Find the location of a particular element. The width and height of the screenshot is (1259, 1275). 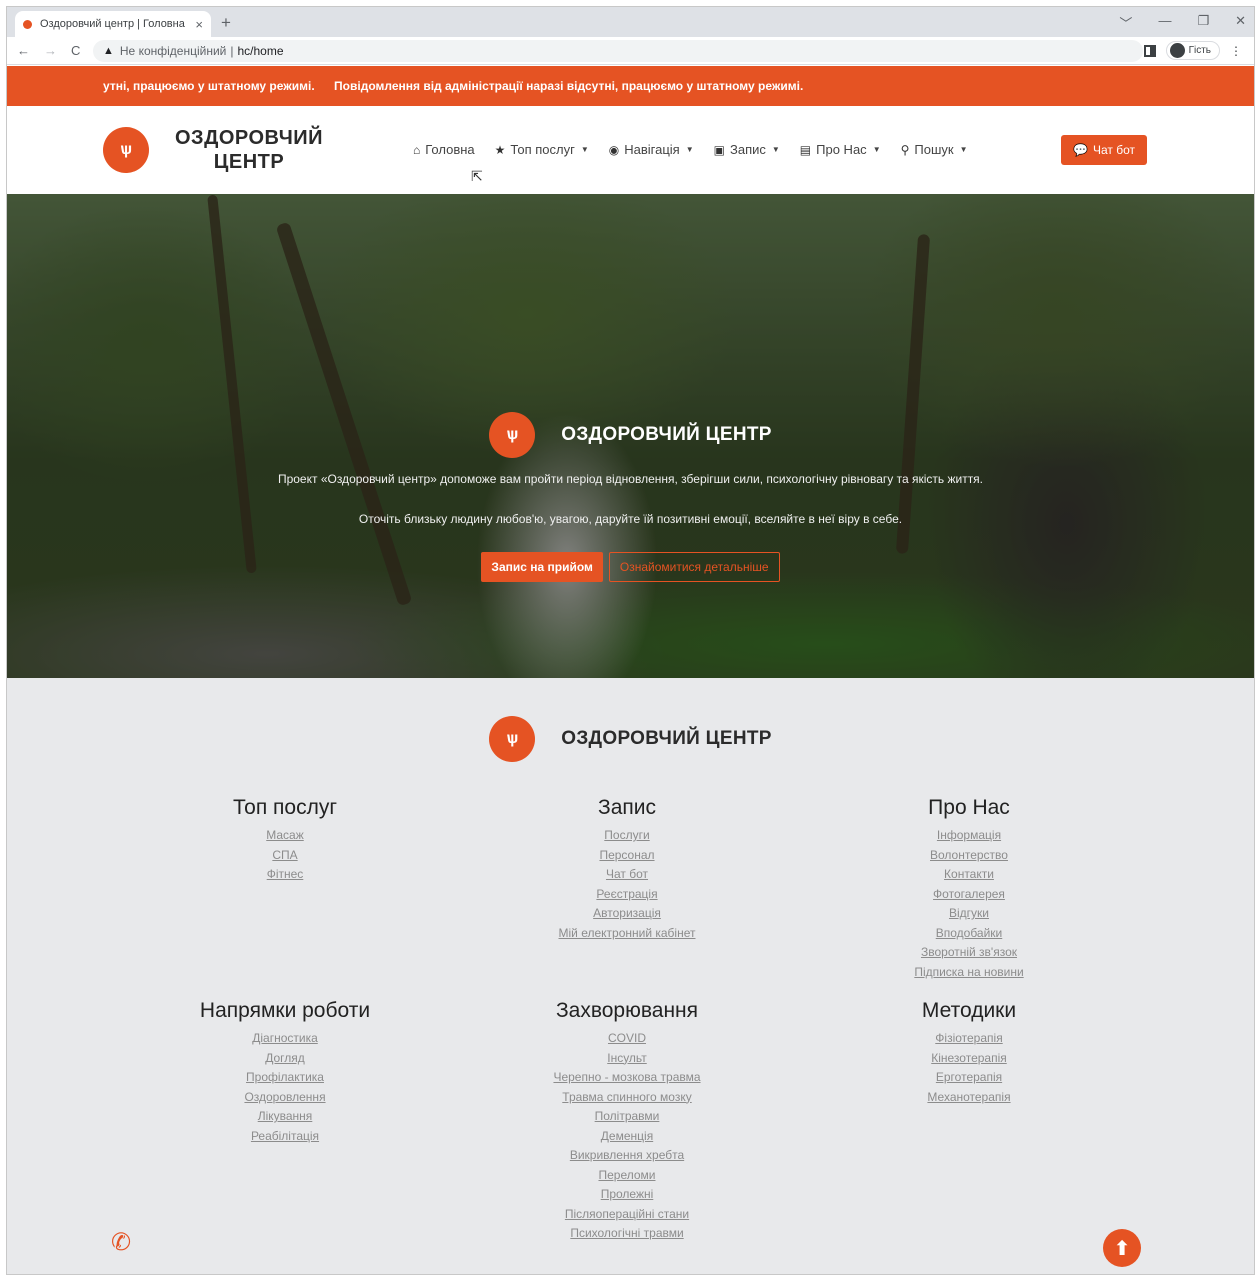

close-window-button: ✕ is located at coordinates (1240, 22).